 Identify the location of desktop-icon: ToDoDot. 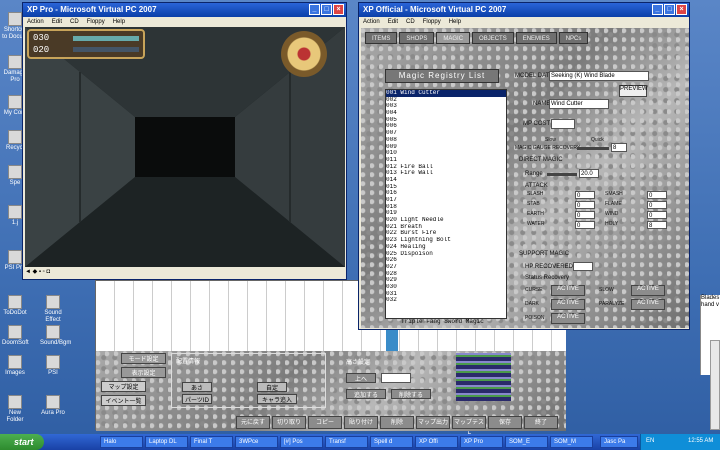
(15, 306).